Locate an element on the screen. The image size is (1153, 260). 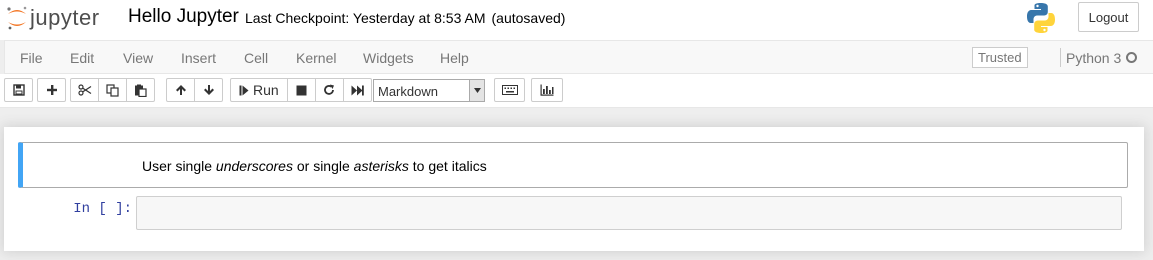
bar-chart-icon is located at coordinates (547, 90).